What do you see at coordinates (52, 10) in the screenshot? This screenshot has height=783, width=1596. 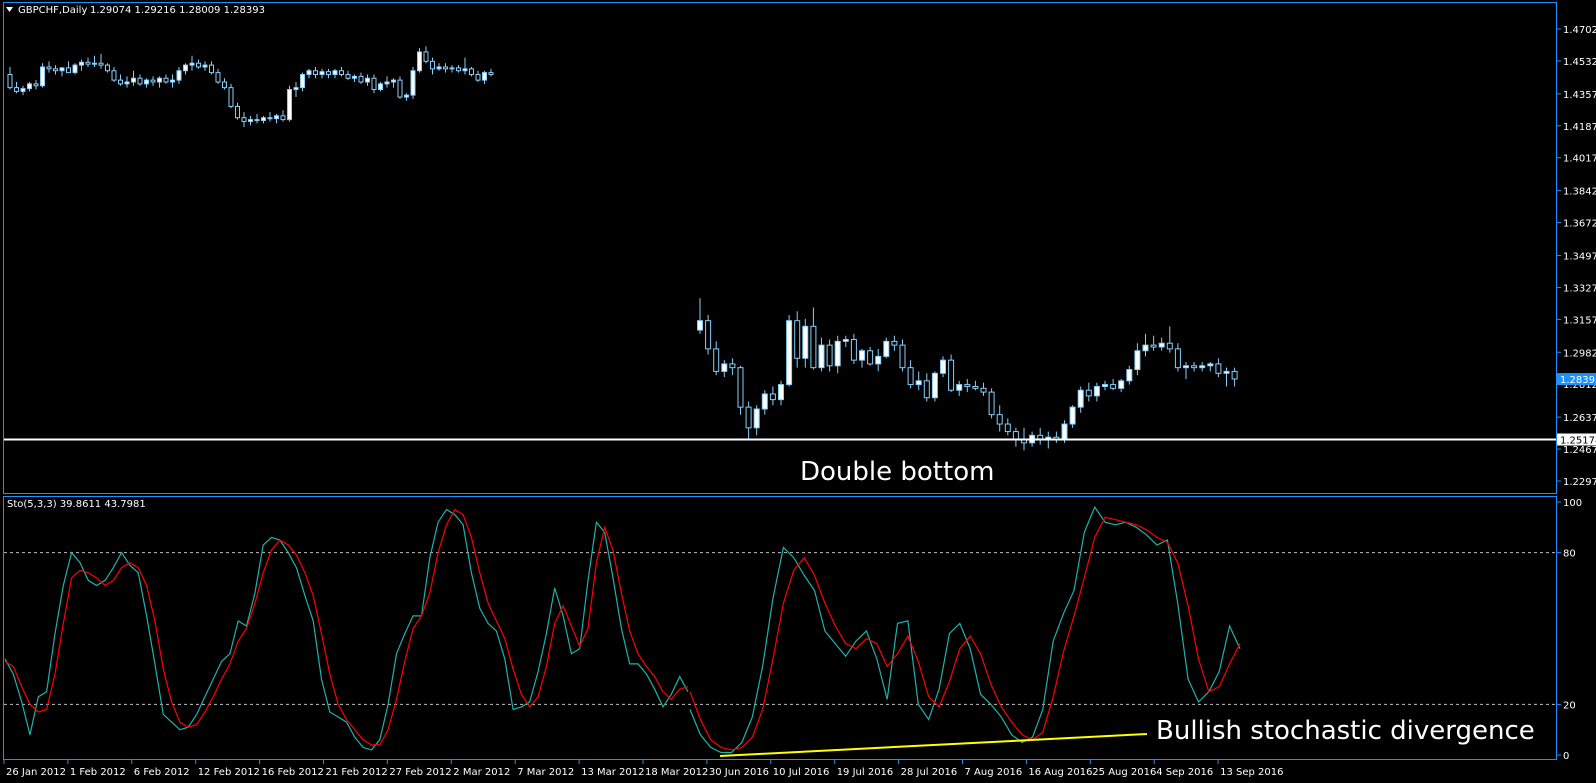 I see `symbol-label: GBPCHF,Daily` at bounding box center [52, 10].